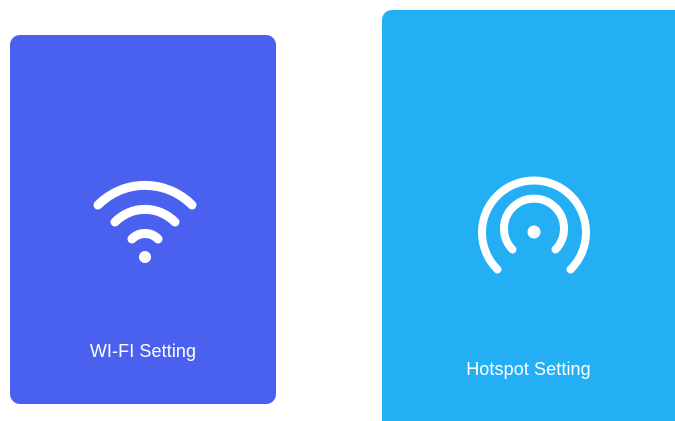 Image resolution: width=675 pixels, height=421 pixels. I want to click on hotspot-setting-label: Hotspot Setting, so click(528, 369).